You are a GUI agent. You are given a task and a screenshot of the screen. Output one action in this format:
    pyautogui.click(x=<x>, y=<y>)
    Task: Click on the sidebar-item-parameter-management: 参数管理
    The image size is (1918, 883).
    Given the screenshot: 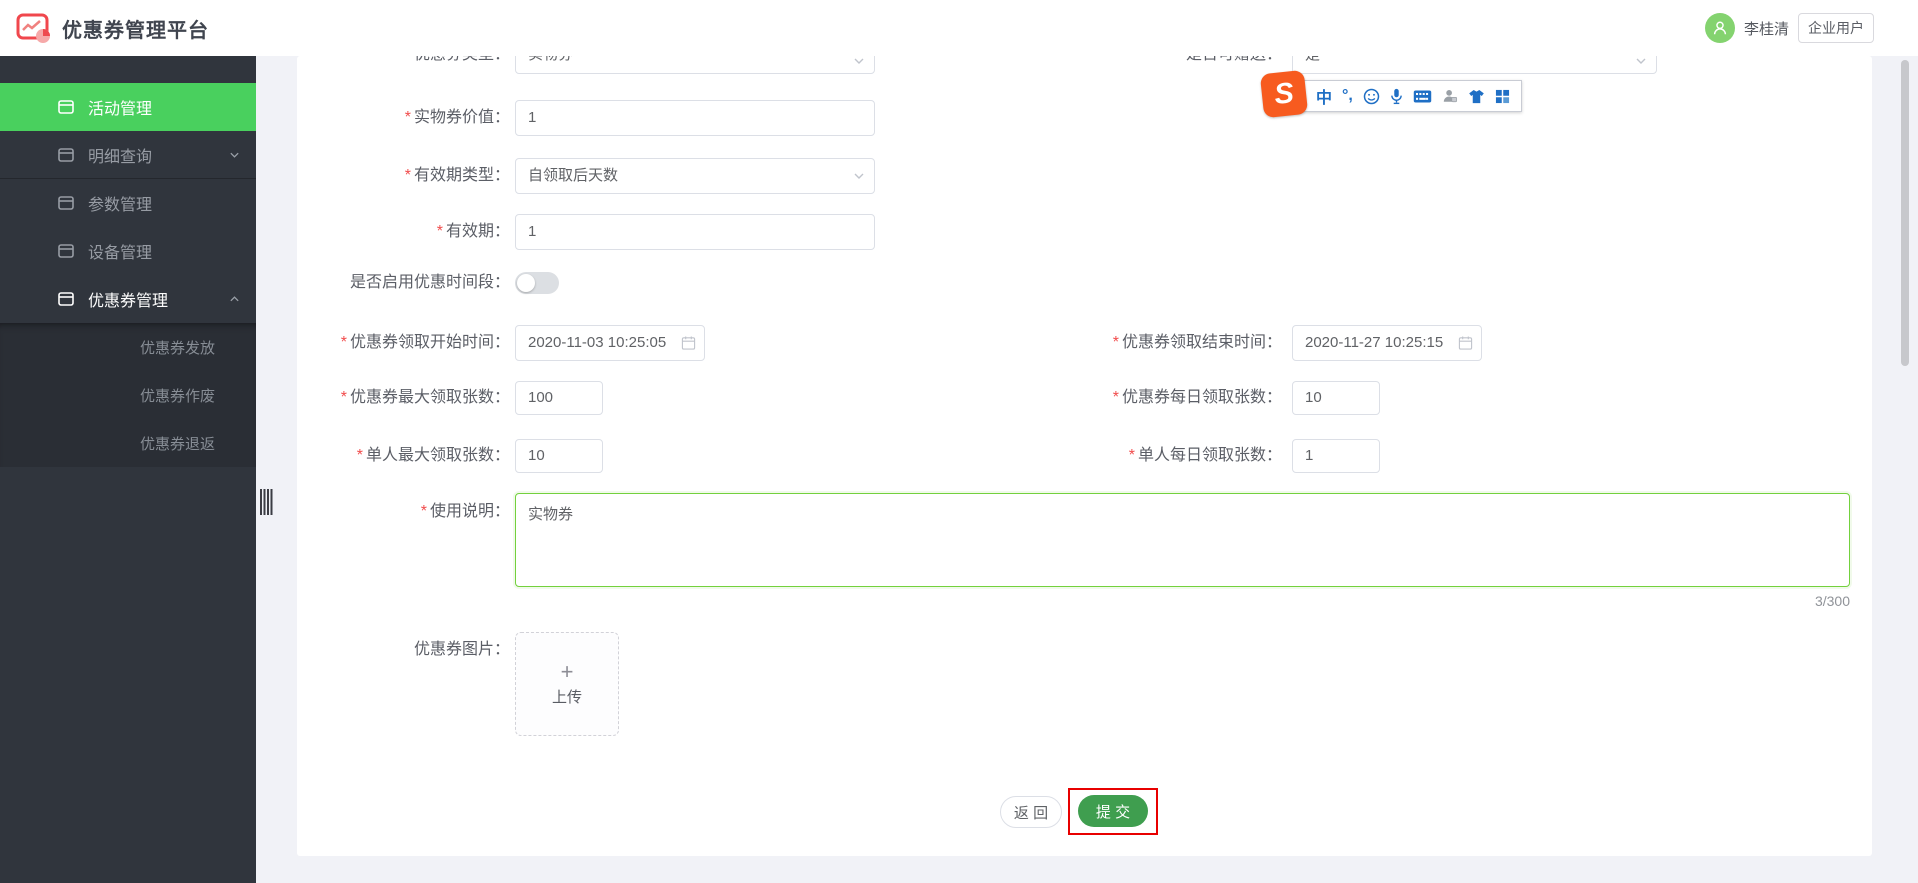 What is the action you would take?
    pyautogui.click(x=128, y=203)
    